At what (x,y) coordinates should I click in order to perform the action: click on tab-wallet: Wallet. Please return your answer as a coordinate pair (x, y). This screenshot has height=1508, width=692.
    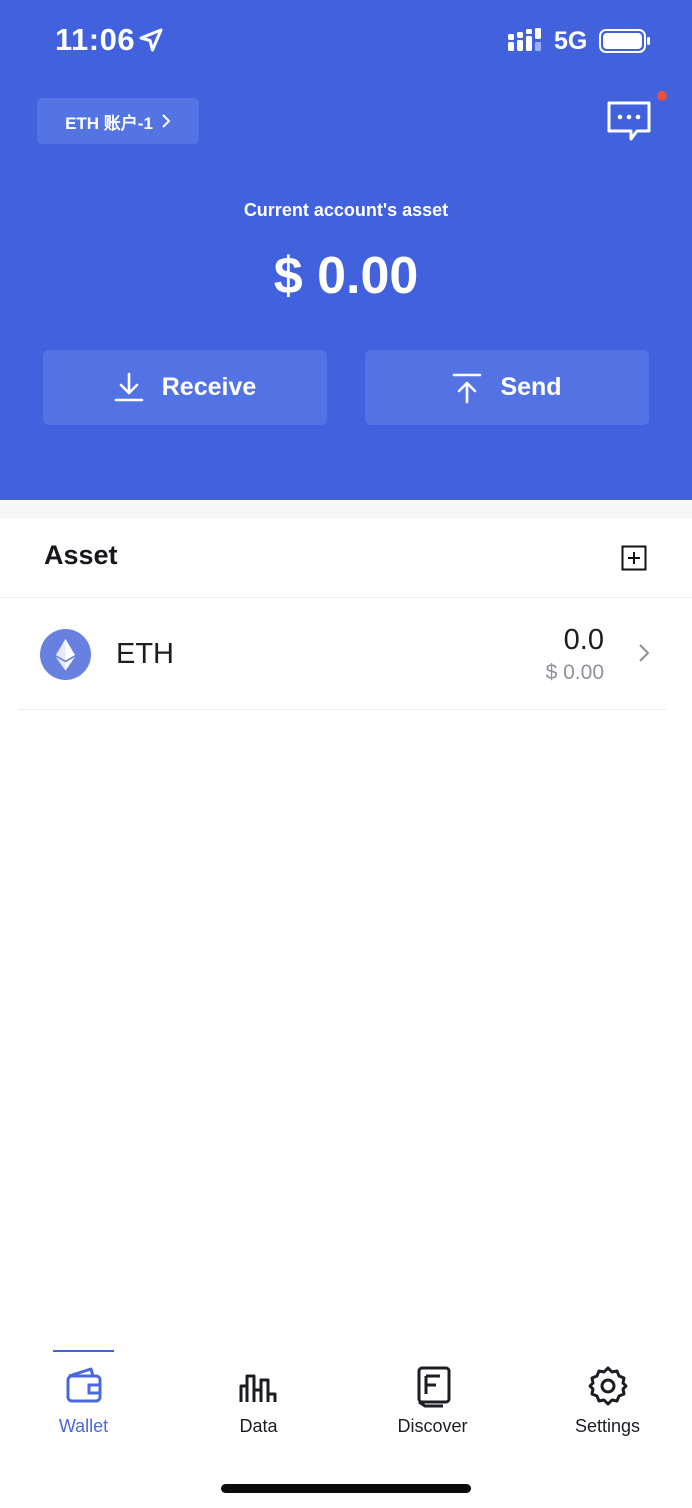
    Looking at the image, I should click on (85, 1400).